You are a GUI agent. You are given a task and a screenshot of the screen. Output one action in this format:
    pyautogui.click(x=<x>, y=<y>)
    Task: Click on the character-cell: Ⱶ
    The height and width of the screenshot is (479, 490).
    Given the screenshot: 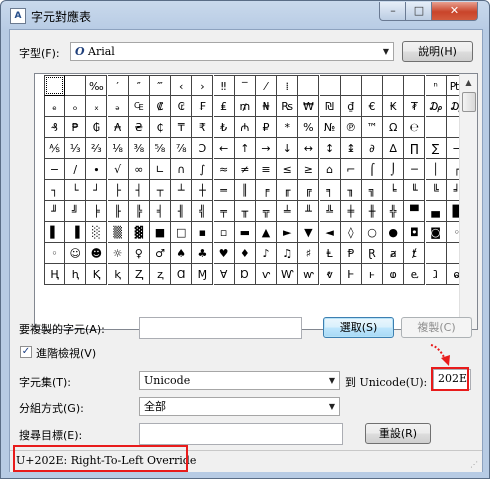 What is the action you would take?
    pyautogui.click(x=351, y=274)
    